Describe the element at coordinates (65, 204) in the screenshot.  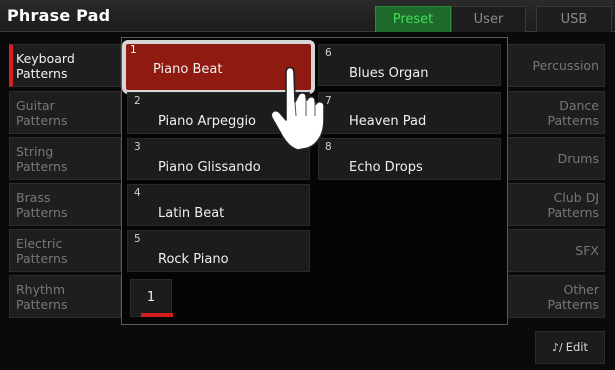
I see `category-brass-patterns: Brass Patterns` at that location.